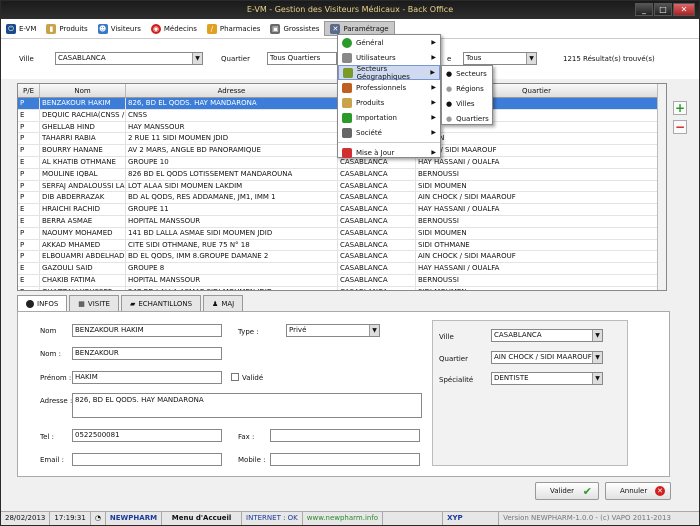 The width and height of the screenshot is (700, 526). What do you see at coordinates (232, 139) in the screenshot?
I see `table-cell: 2 RUE 11 SIDI MOUMEN JDID` at bounding box center [232, 139].